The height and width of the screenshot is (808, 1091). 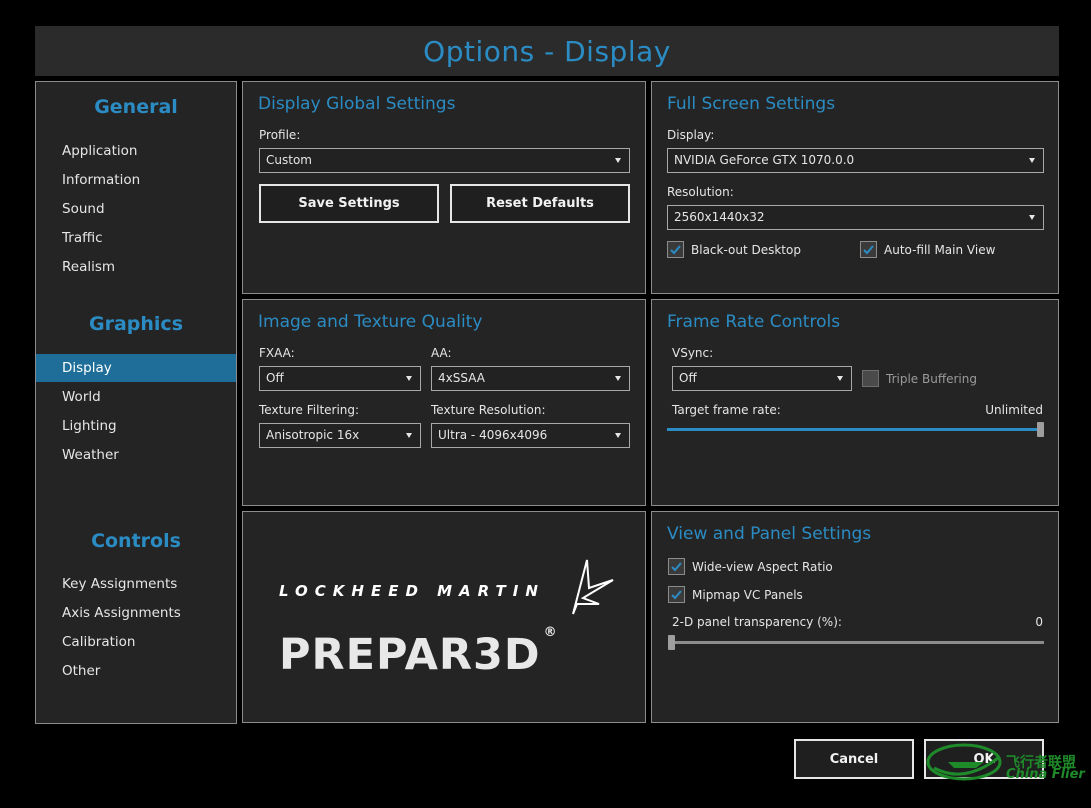 I want to click on profile-value: Custom, so click(x=289, y=160).